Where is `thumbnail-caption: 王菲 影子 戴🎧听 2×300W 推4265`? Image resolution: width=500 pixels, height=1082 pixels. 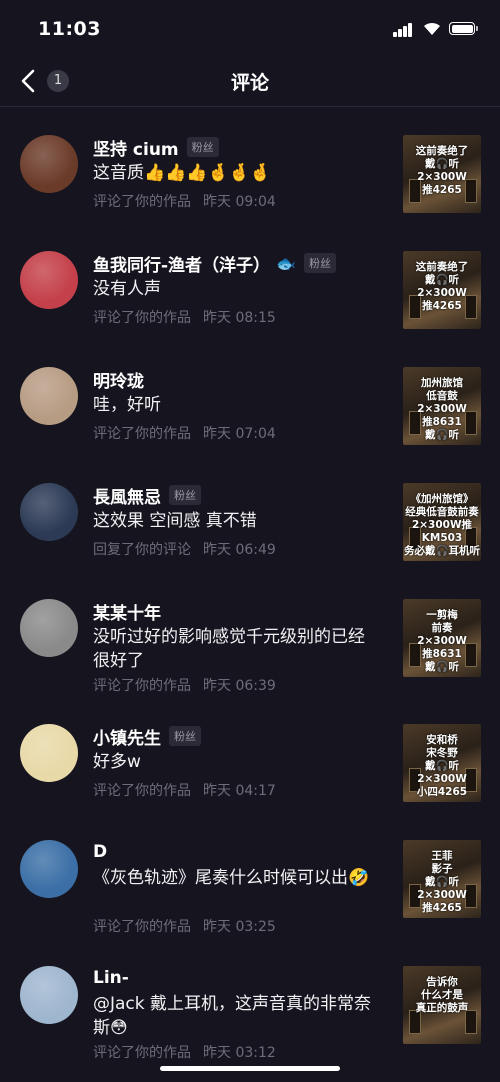
thumbnail-caption: 王菲 影子 戴🎧听 2×300W 推4265 is located at coordinates (442, 882).